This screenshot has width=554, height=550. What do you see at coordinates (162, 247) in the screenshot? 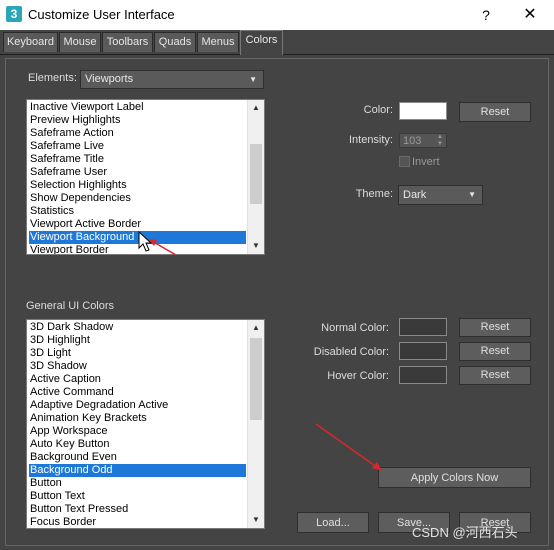
I see `annotation-arrow-top` at bounding box center [162, 247].